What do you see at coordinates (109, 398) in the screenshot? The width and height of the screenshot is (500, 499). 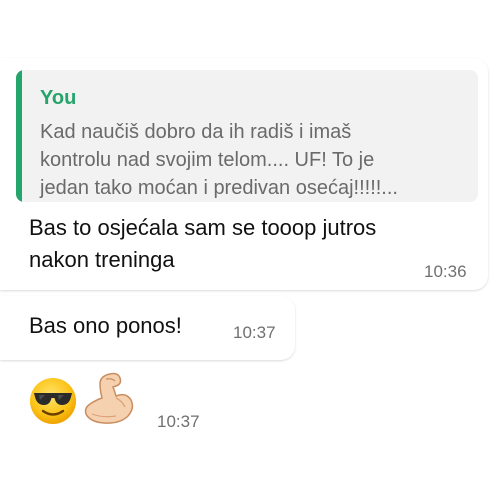 I see `flexed-biceps-icon` at bounding box center [109, 398].